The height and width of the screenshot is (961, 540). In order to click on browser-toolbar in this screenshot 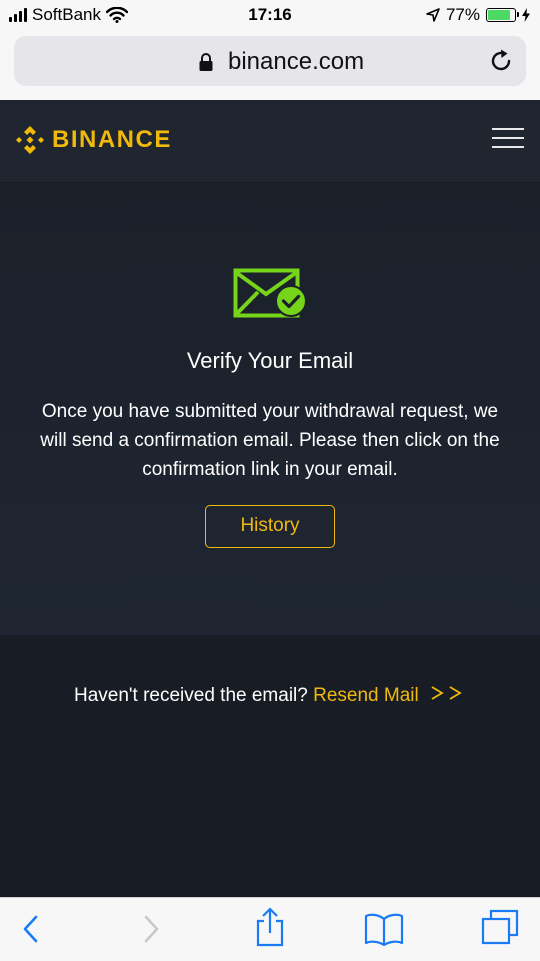, I will do `click(270, 929)`.